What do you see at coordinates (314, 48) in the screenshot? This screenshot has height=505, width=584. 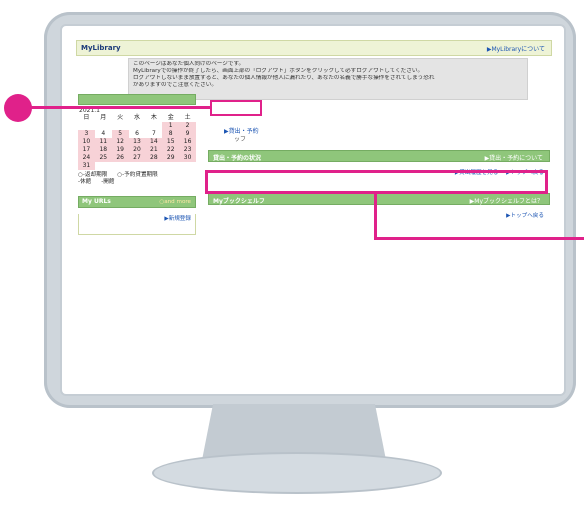 I see `header-bar: MyLibrary ▶MyLibraryについて` at bounding box center [314, 48].